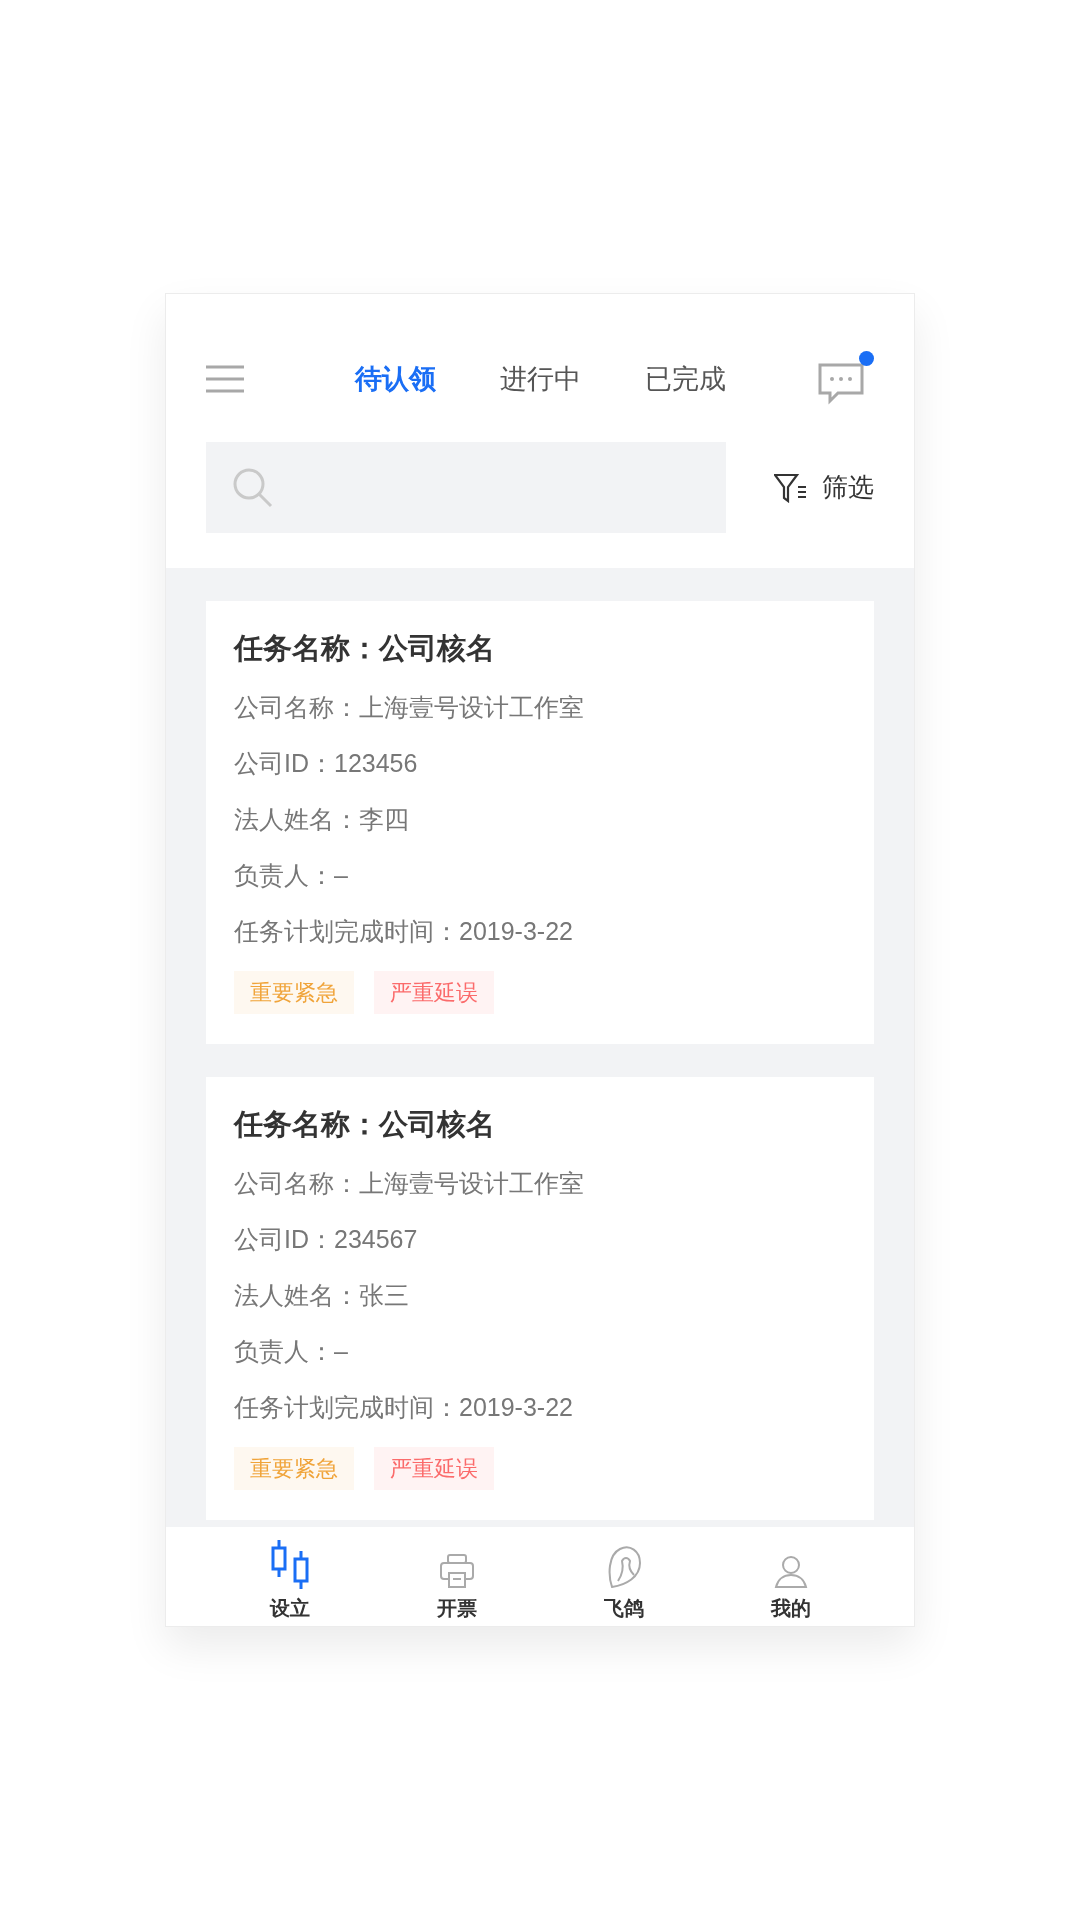 The height and width of the screenshot is (1920, 1080). I want to click on filter-icon, so click(791, 487).